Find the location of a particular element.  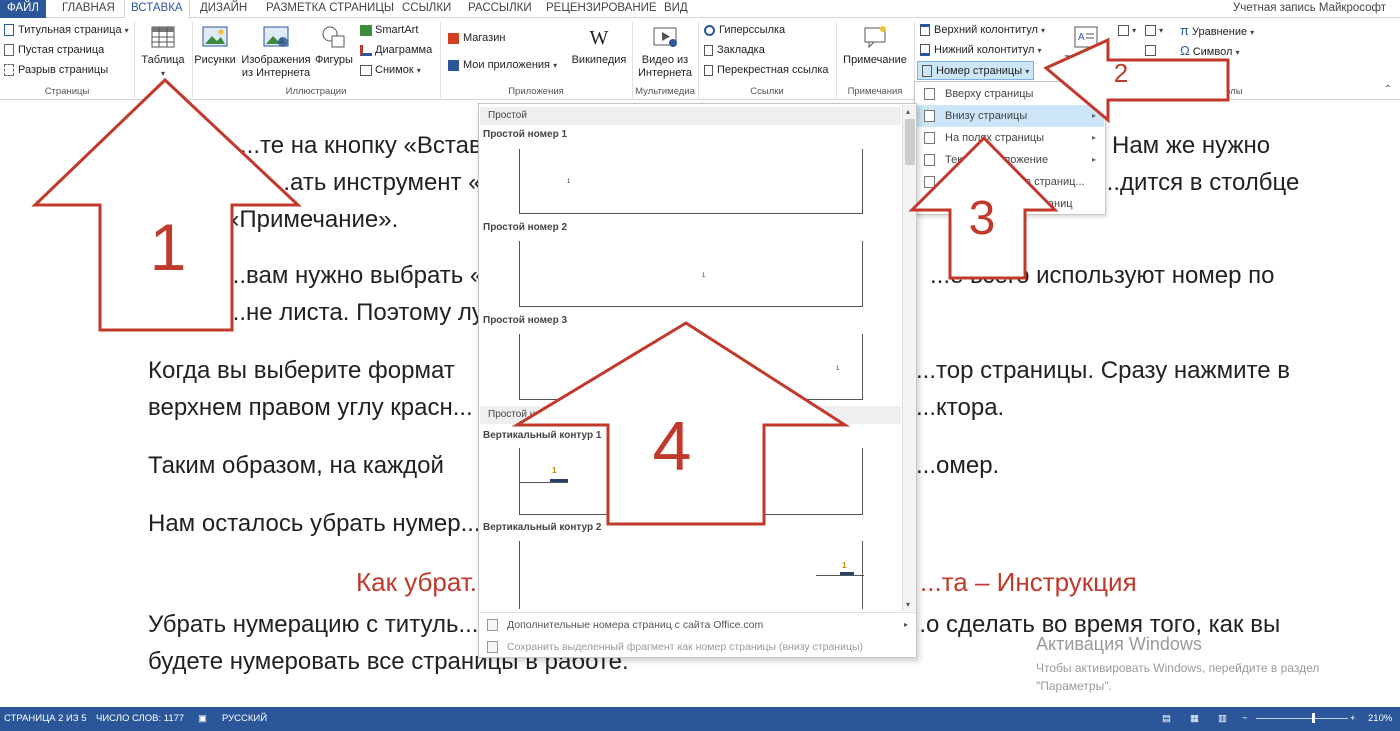

print-layout-icon: ▦ is located at coordinates (1194, 718).